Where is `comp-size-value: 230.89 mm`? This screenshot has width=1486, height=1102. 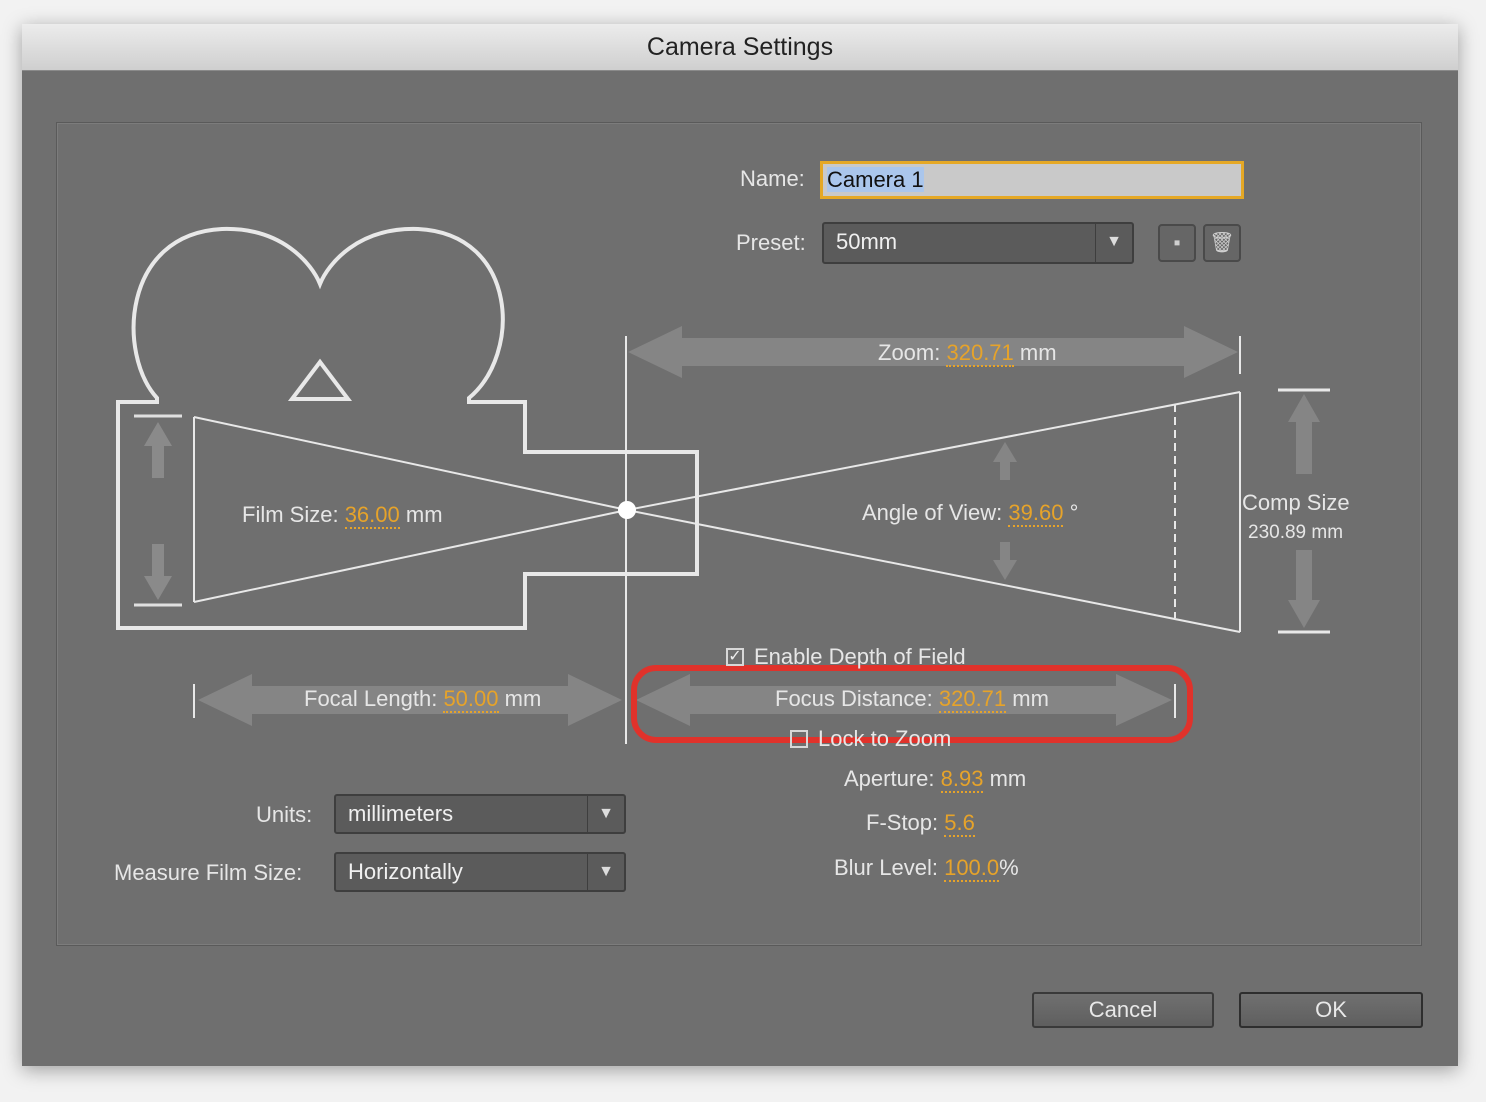 comp-size-value: 230.89 mm is located at coordinates (1296, 532).